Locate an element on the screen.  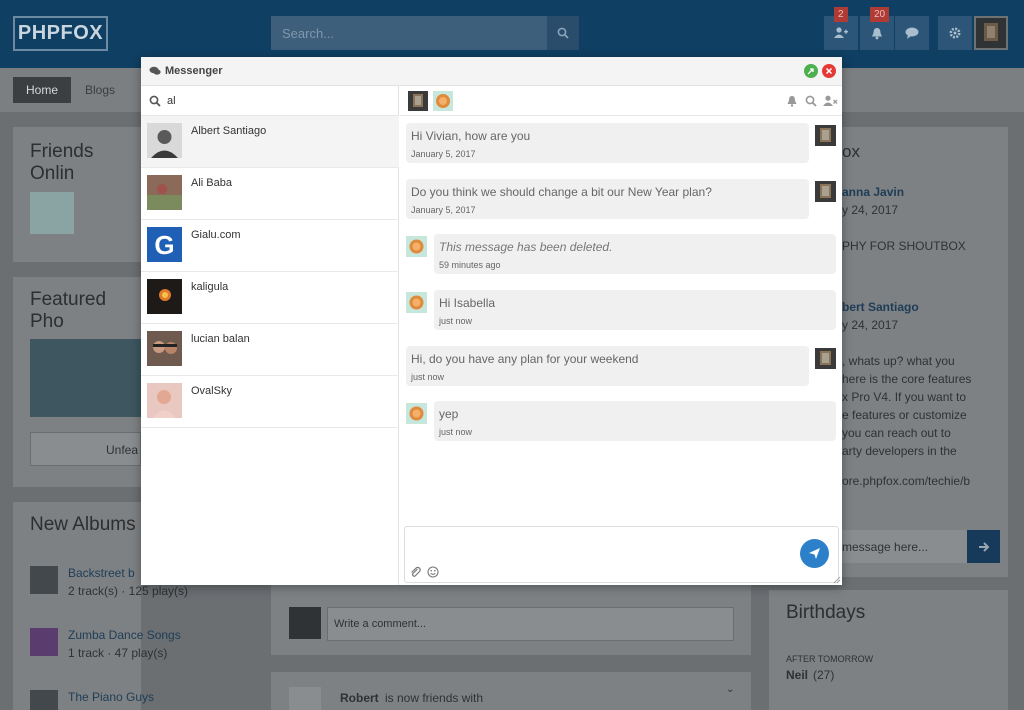
shout-text: PHY FOR SHOUTBOX is located at coordinates (904, 246).